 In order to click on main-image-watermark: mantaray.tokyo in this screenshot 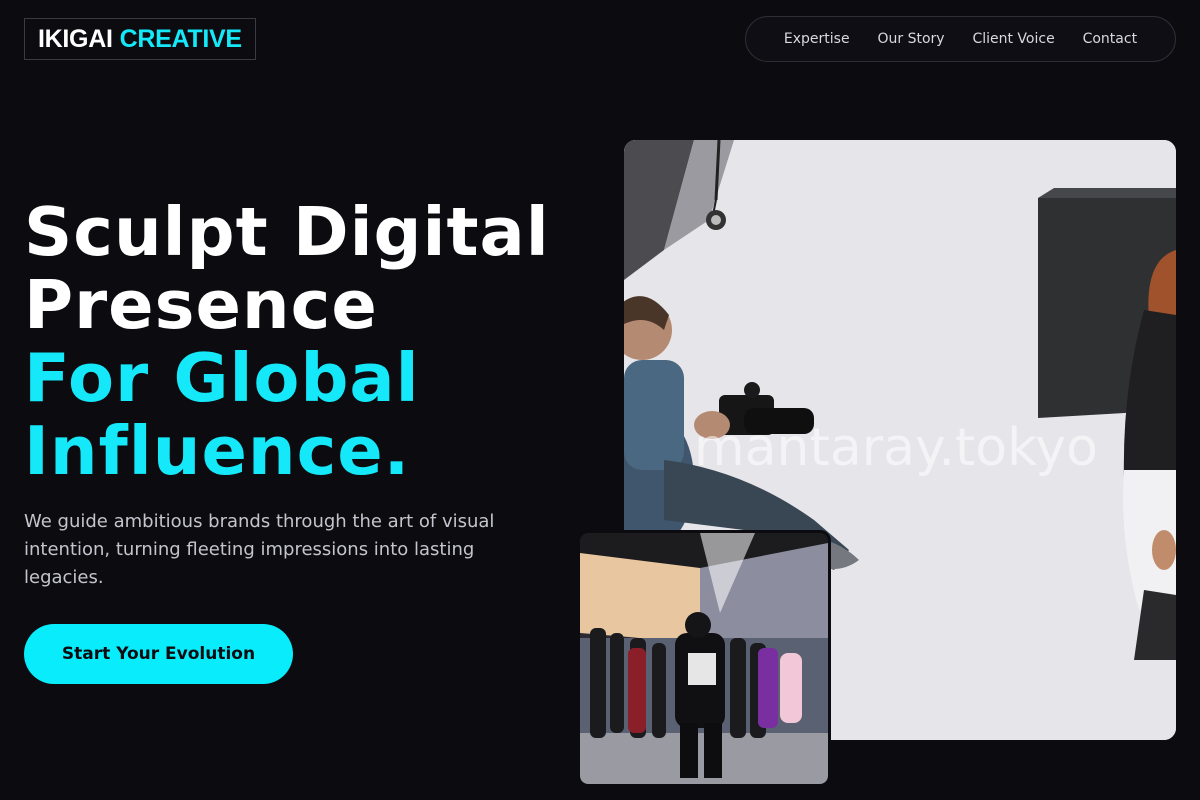, I will do `click(896, 448)`.